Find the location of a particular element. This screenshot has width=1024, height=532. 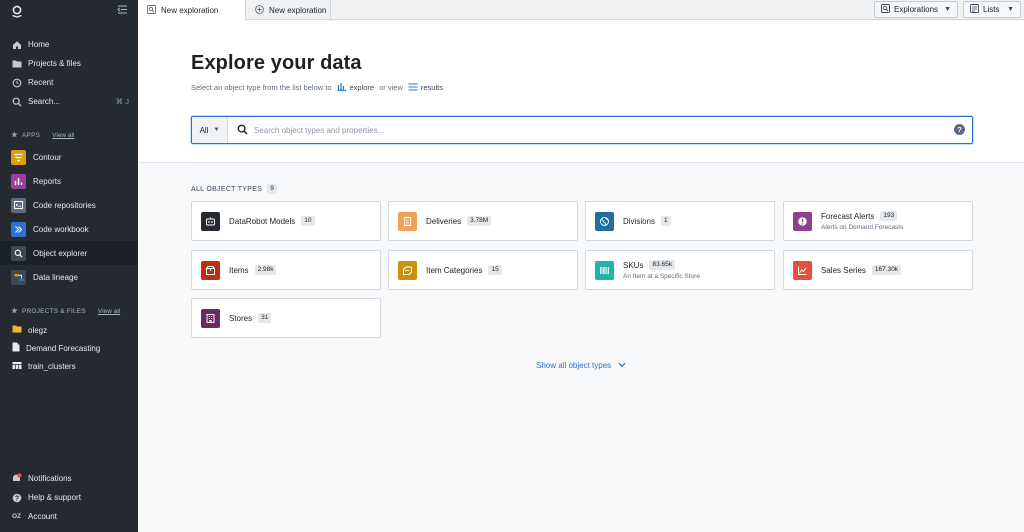

sidebar-project-train-clusters: train_clusters is located at coordinates (69, 366).